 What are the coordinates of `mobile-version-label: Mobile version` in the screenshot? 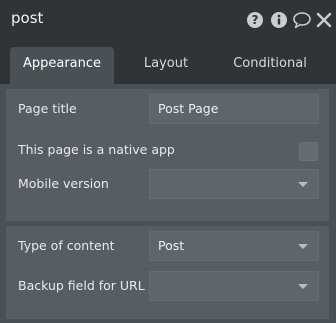 It's located at (63, 183).